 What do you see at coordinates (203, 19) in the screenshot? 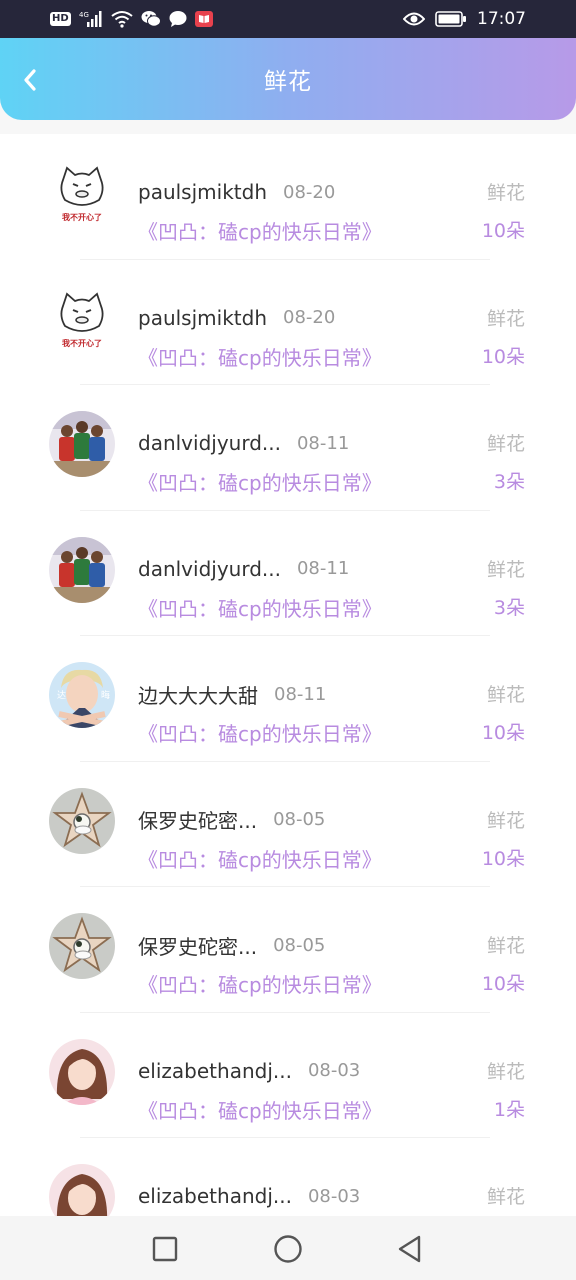
I see `book-app-icon` at bounding box center [203, 19].